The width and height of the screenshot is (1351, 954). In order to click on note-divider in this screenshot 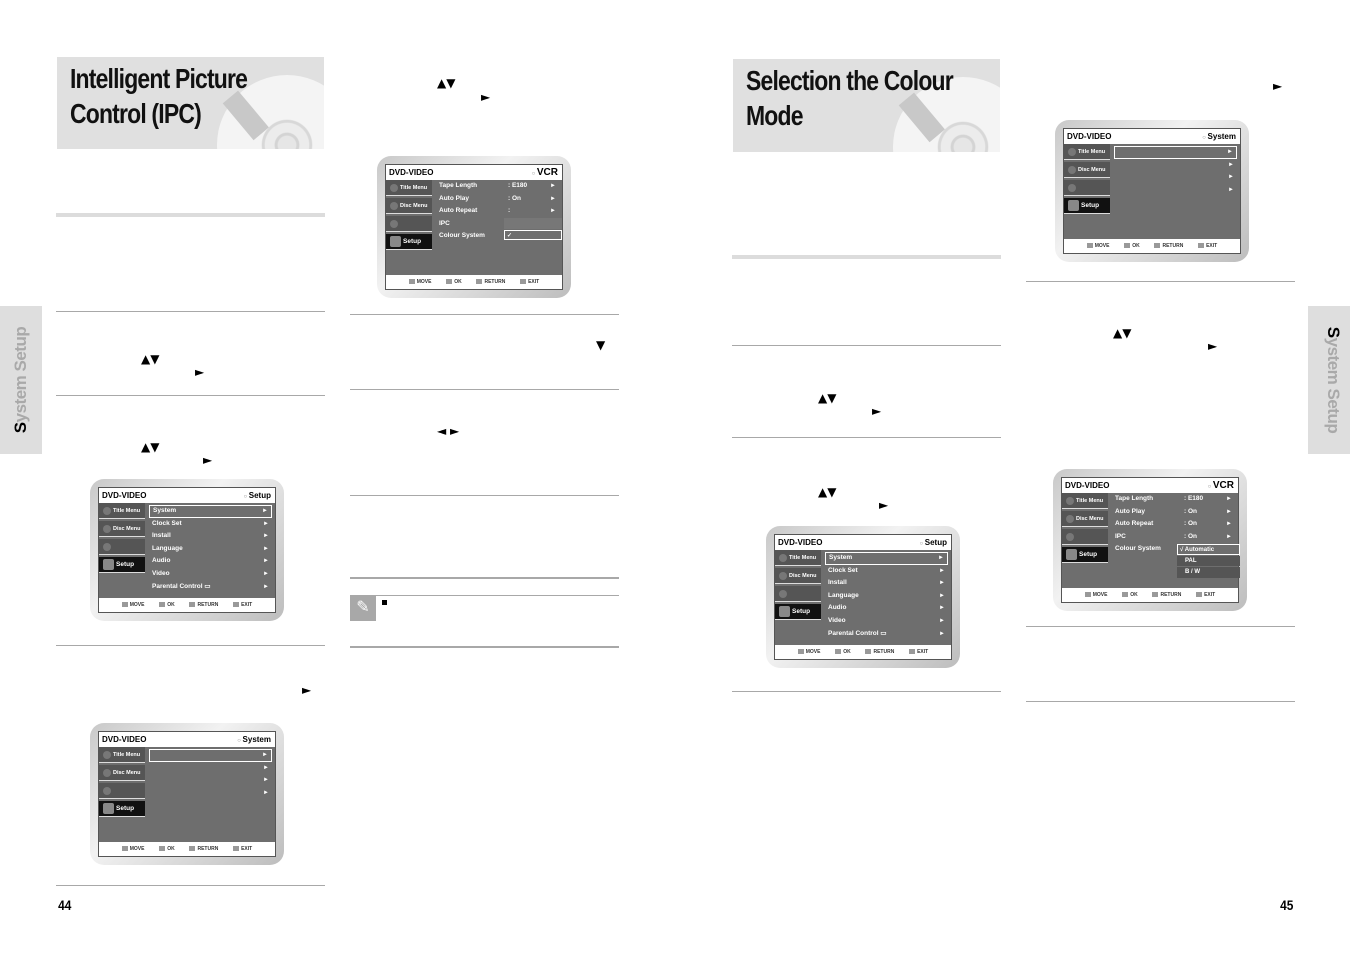, I will do `click(497, 595)`.